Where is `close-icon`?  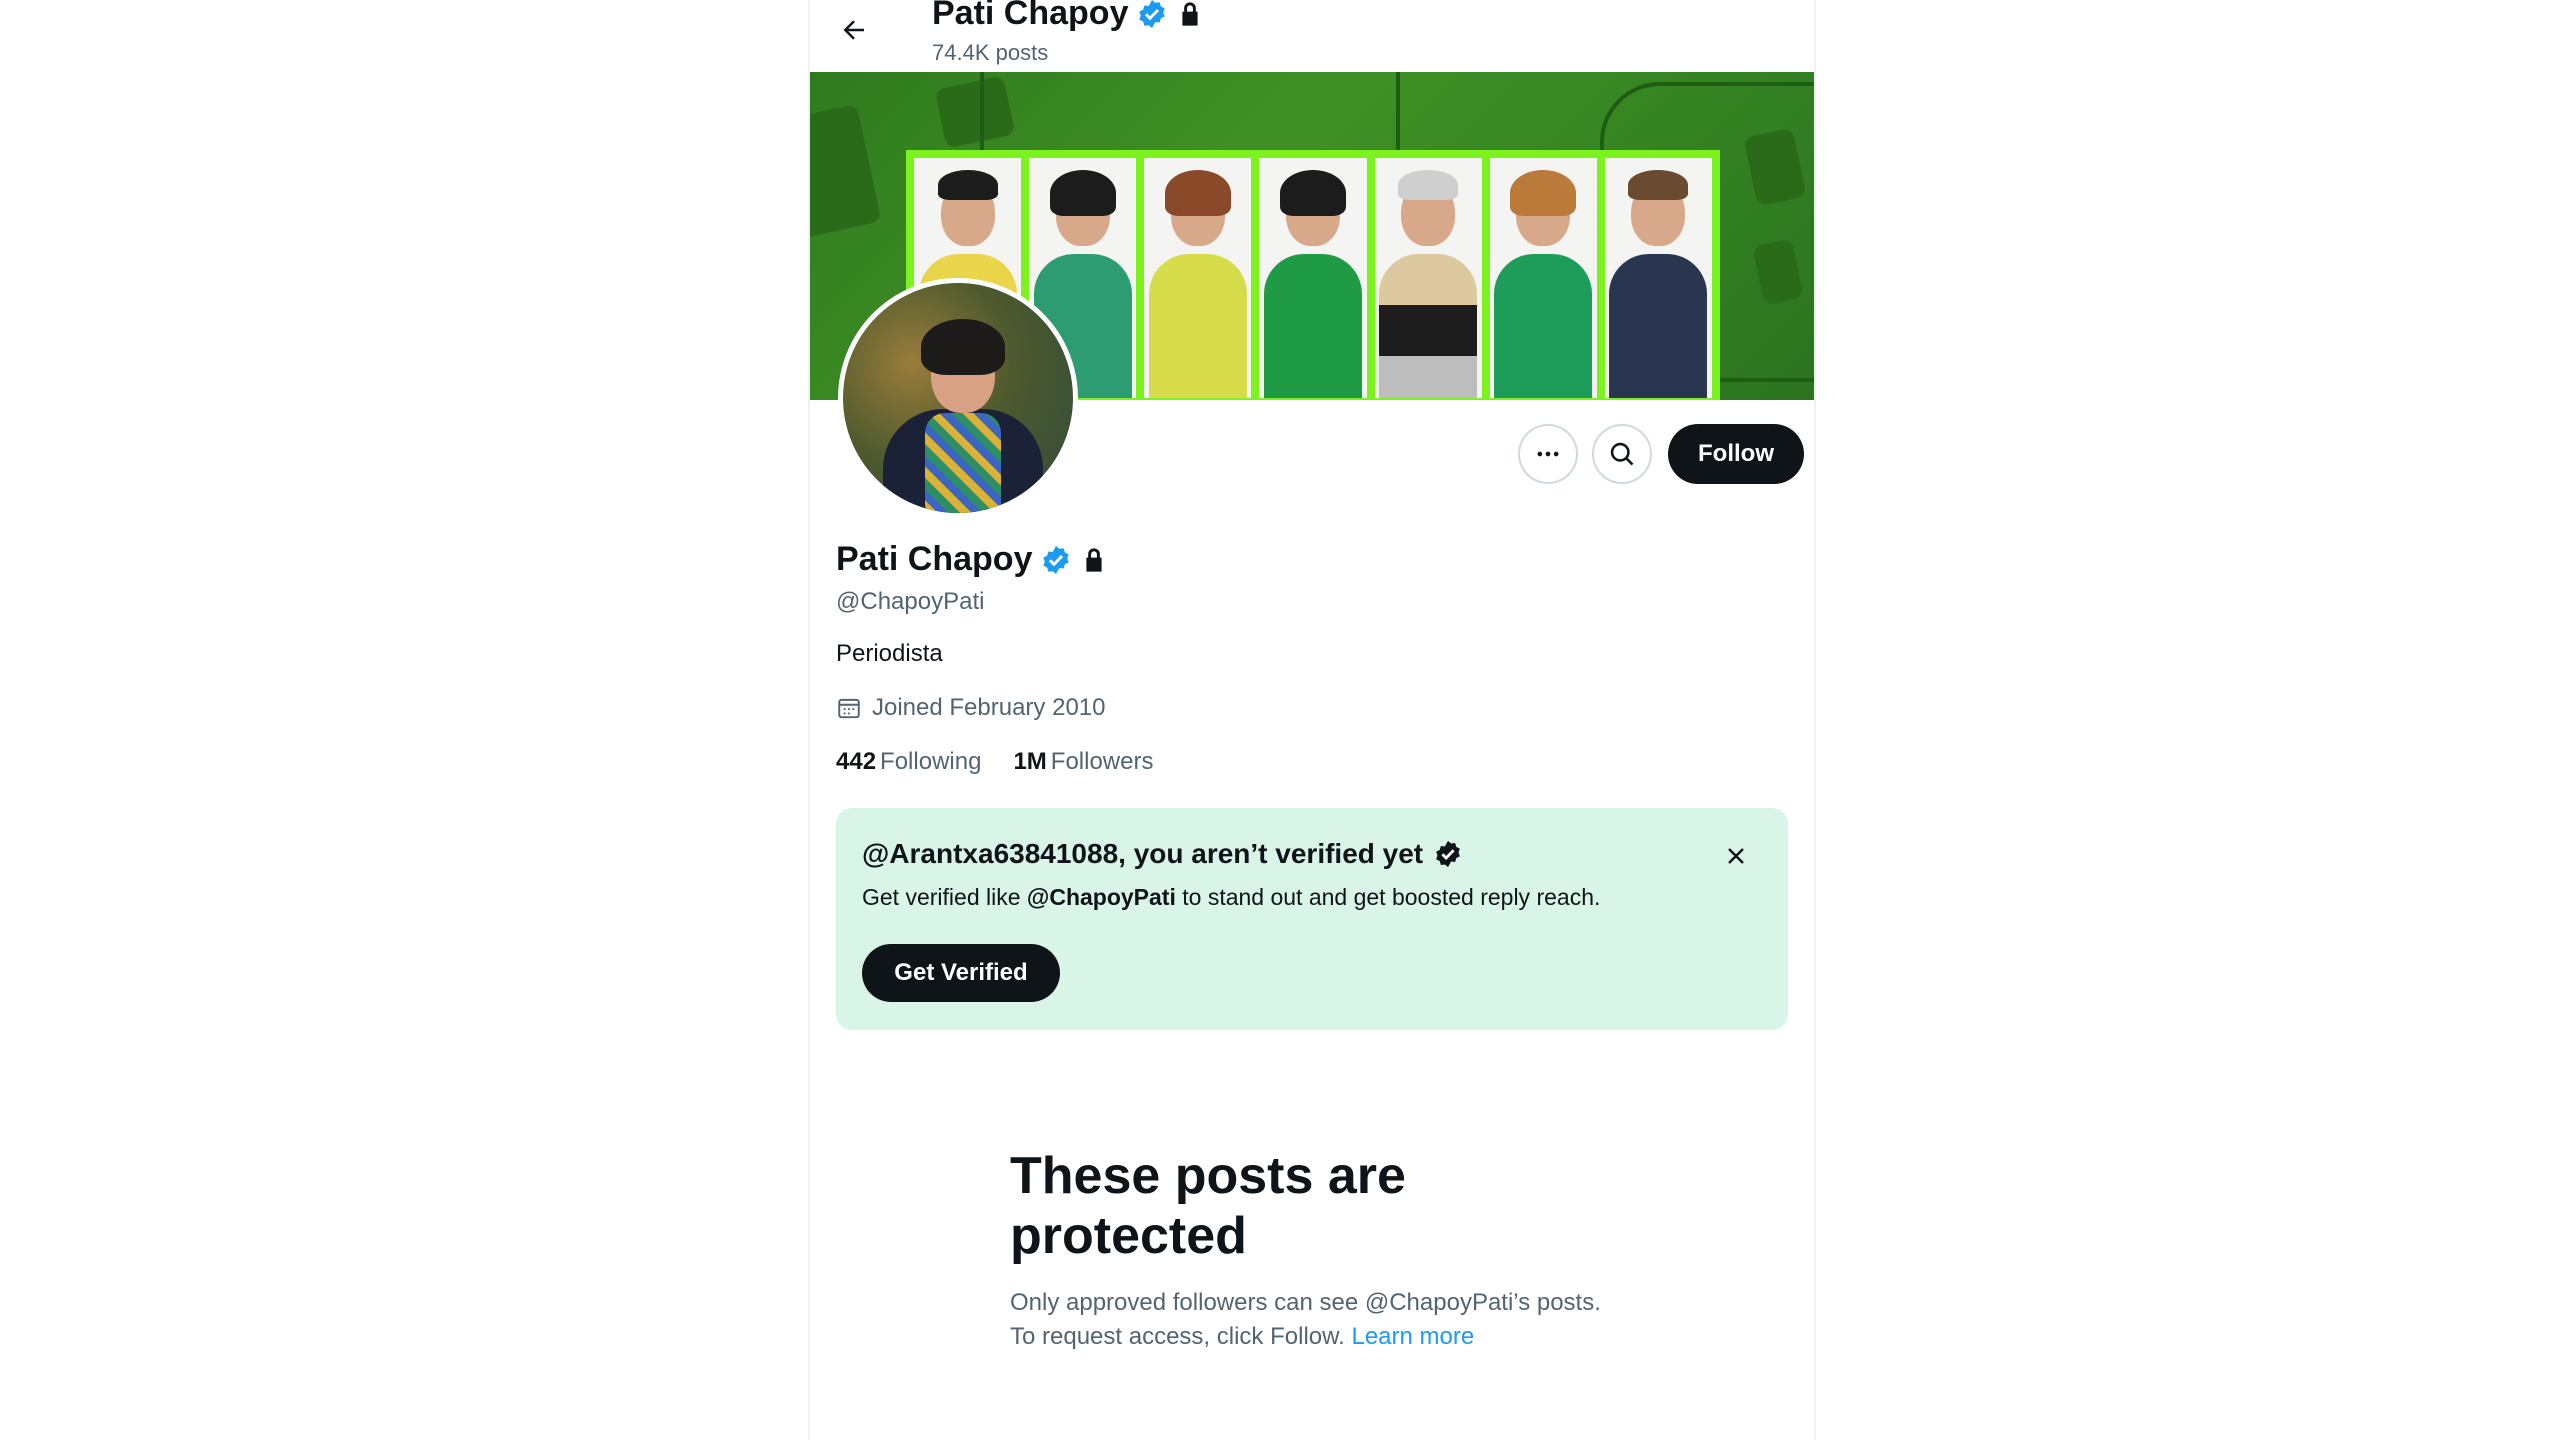 close-icon is located at coordinates (1736, 856).